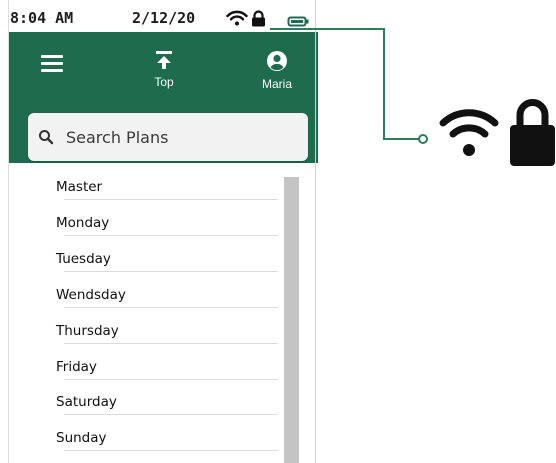 This screenshot has height=463, width=556. Describe the element at coordinates (469, 134) in the screenshot. I see `wifi-icon` at that location.